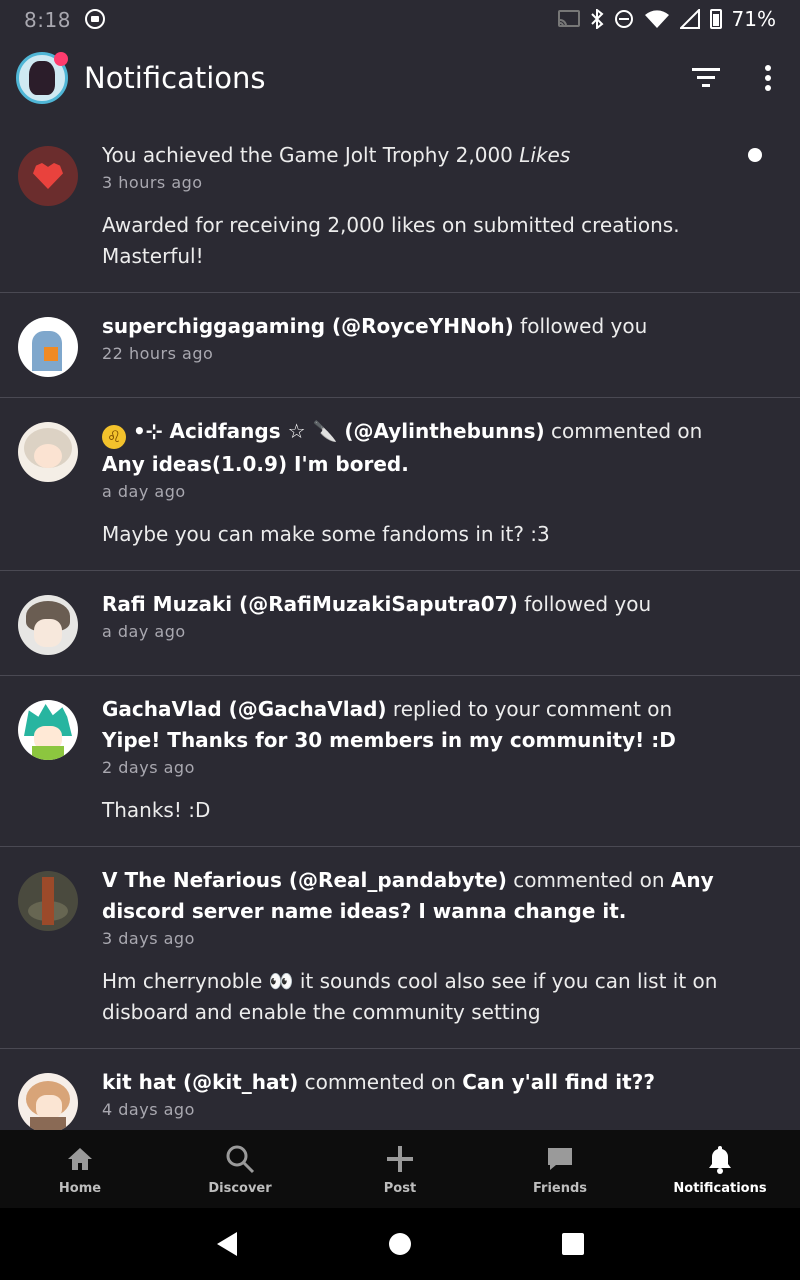 This screenshot has height=1280, width=800. I want to click on nav-discover: Discover, so click(240, 1169).